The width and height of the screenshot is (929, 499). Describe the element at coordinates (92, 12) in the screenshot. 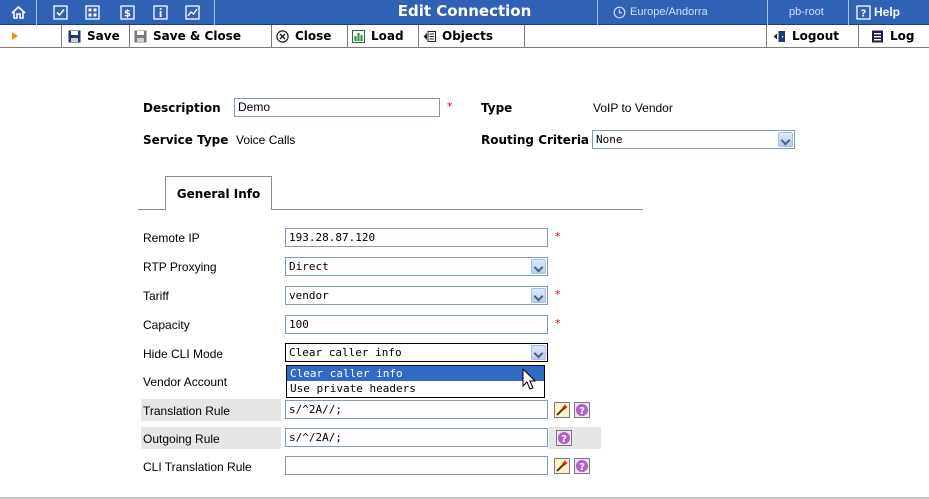

I see `grid-icon` at that location.